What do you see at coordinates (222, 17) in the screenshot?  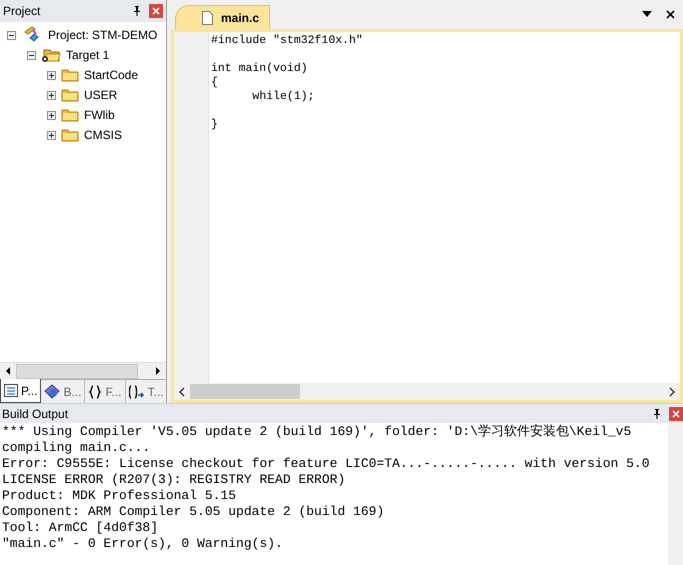 I see `file-tab: main.c` at bounding box center [222, 17].